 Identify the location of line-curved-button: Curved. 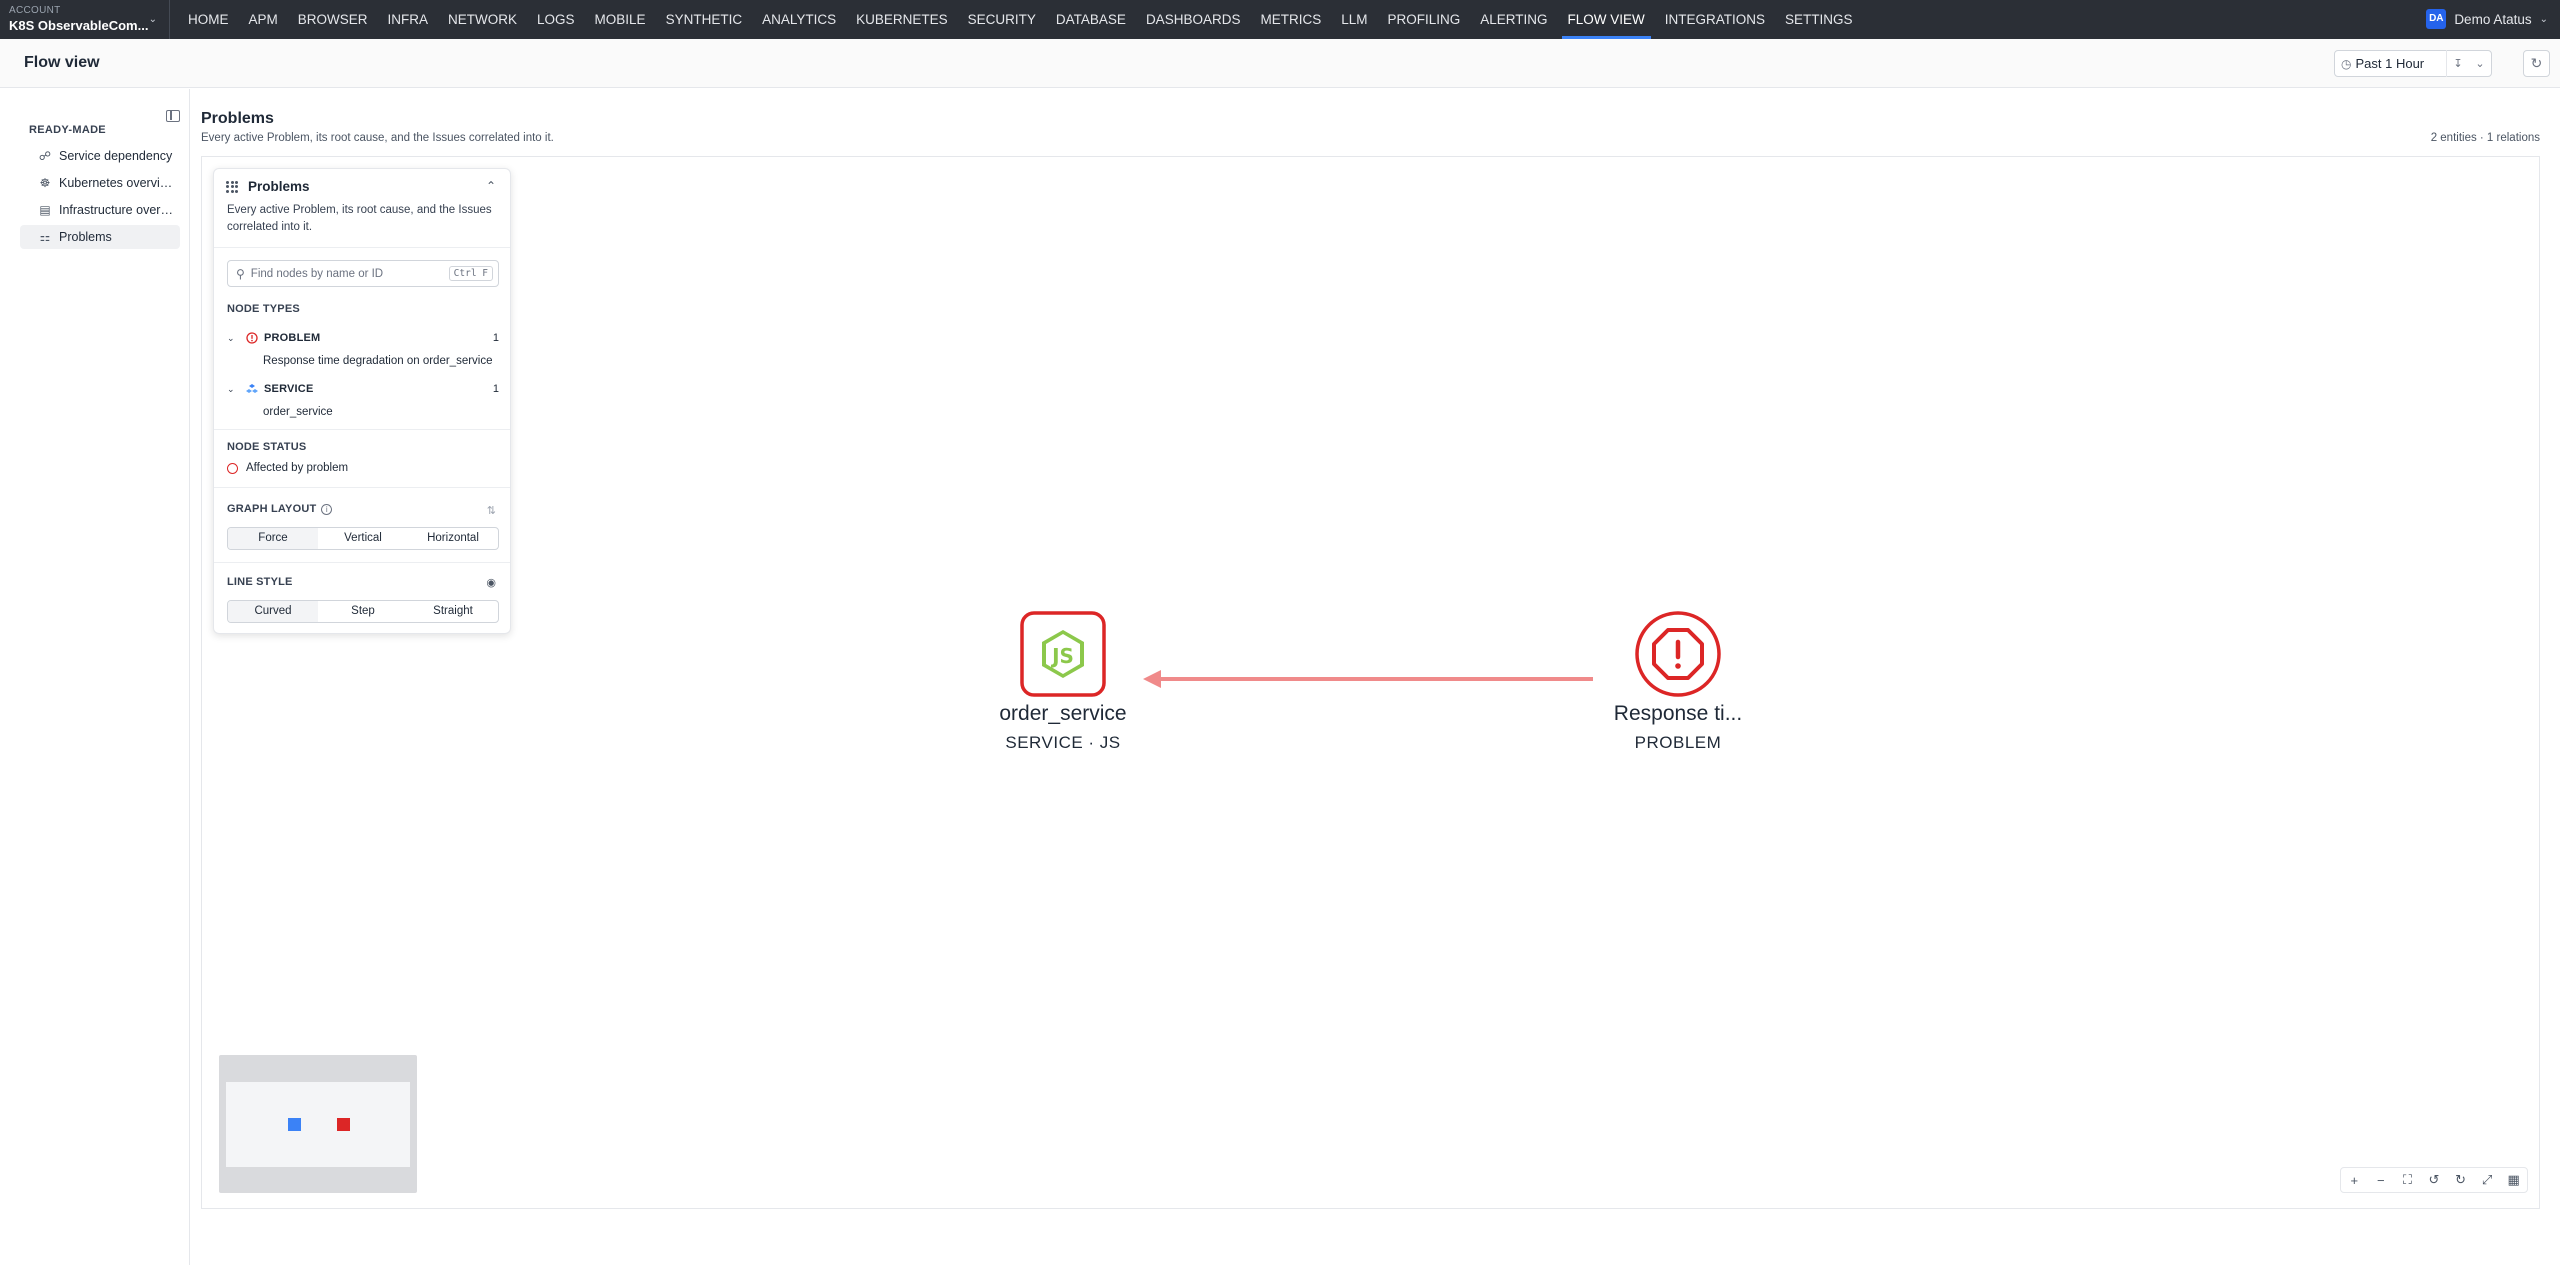
(273, 611).